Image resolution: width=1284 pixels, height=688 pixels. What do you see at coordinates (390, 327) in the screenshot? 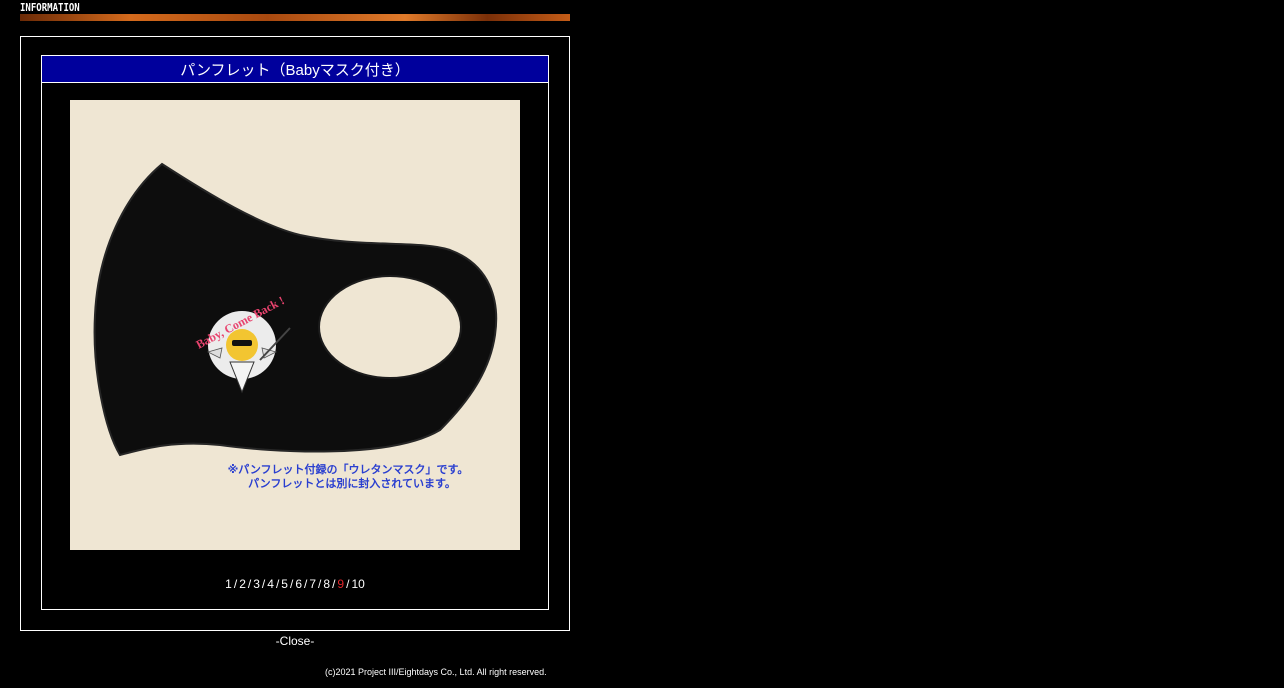
I see `mask-ear-hole` at bounding box center [390, 327].